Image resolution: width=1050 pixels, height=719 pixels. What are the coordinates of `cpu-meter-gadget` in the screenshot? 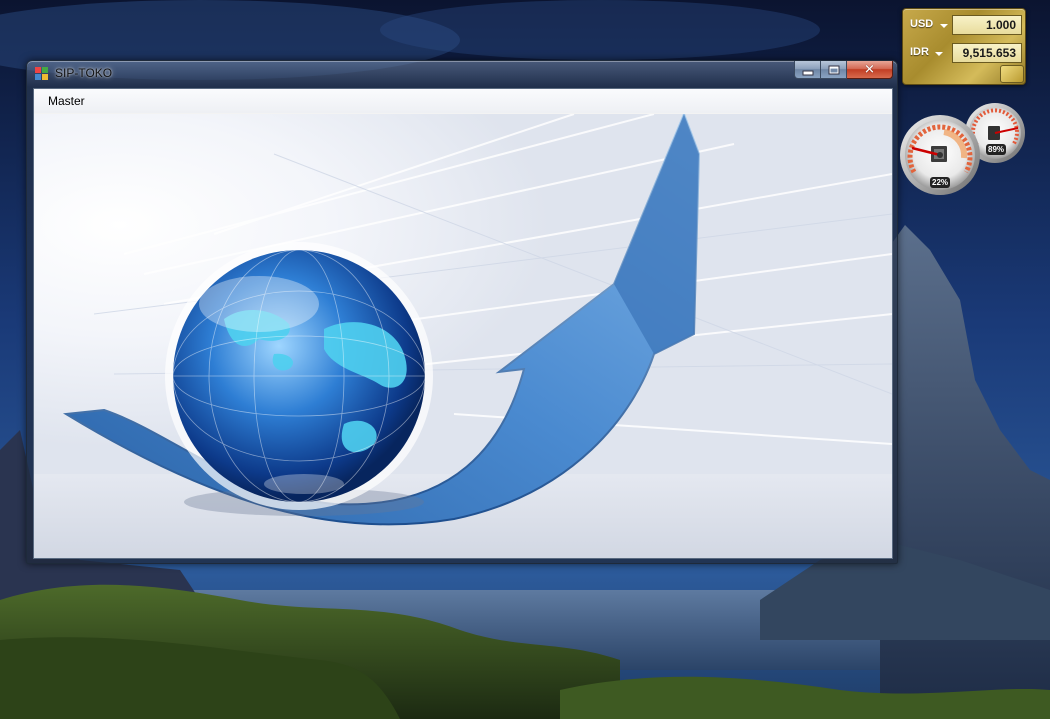 It's located at (965, 150).